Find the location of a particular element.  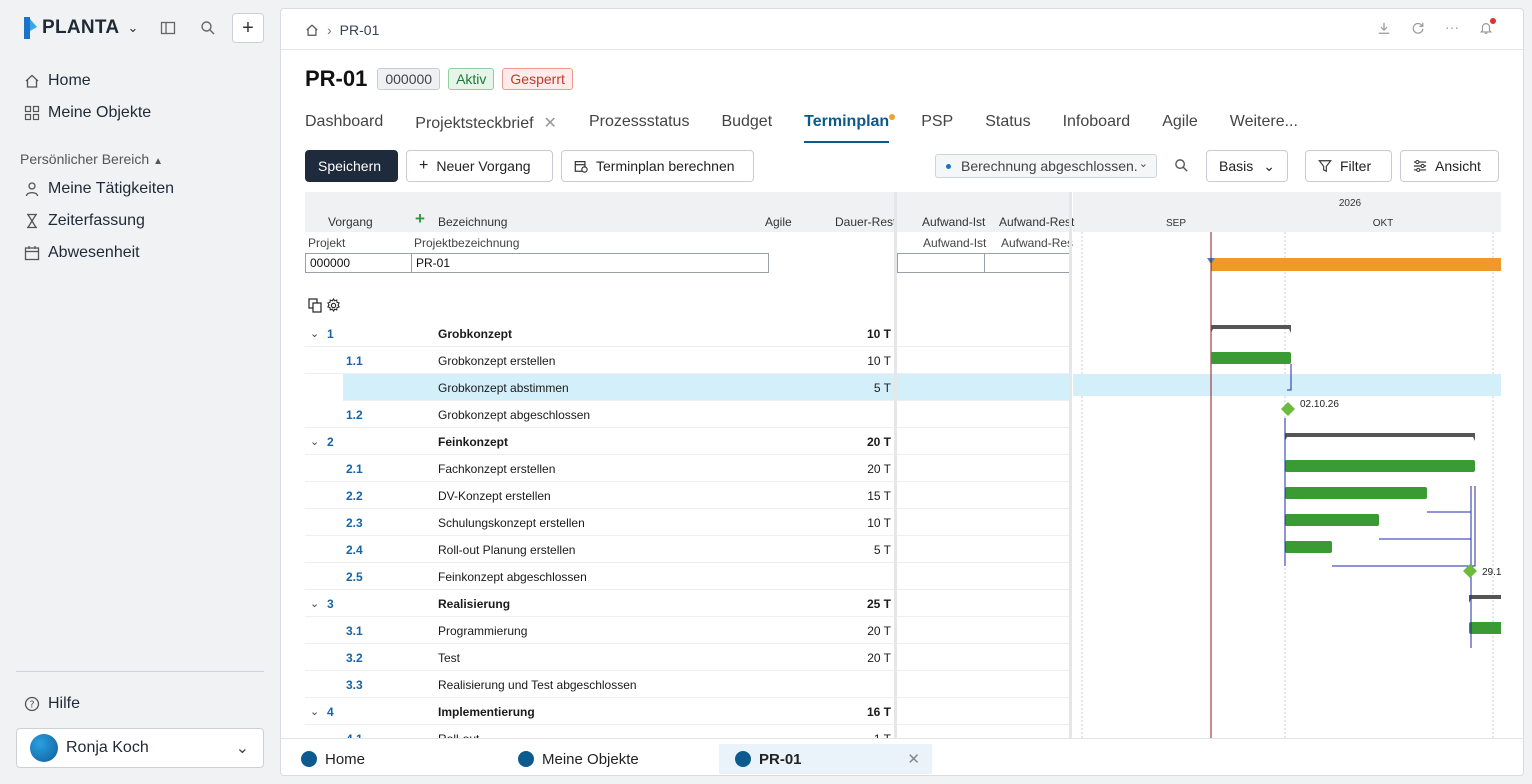

task-row: ⌄ 4 Implementierung 16 T is located at coordinates (688, 711).